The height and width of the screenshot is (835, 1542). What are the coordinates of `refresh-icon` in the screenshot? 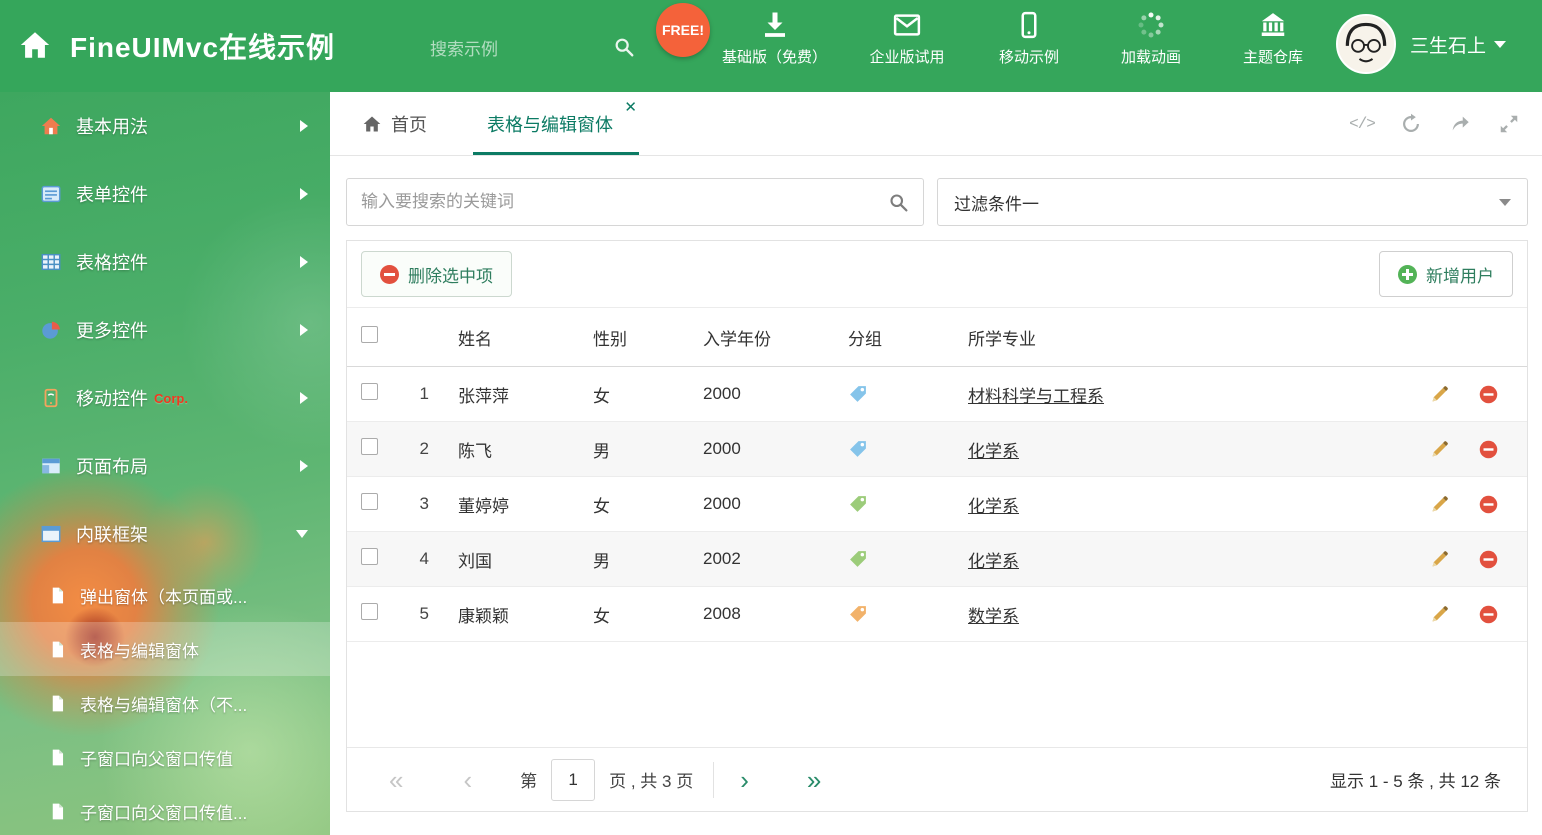 It's located at (1411, 124).